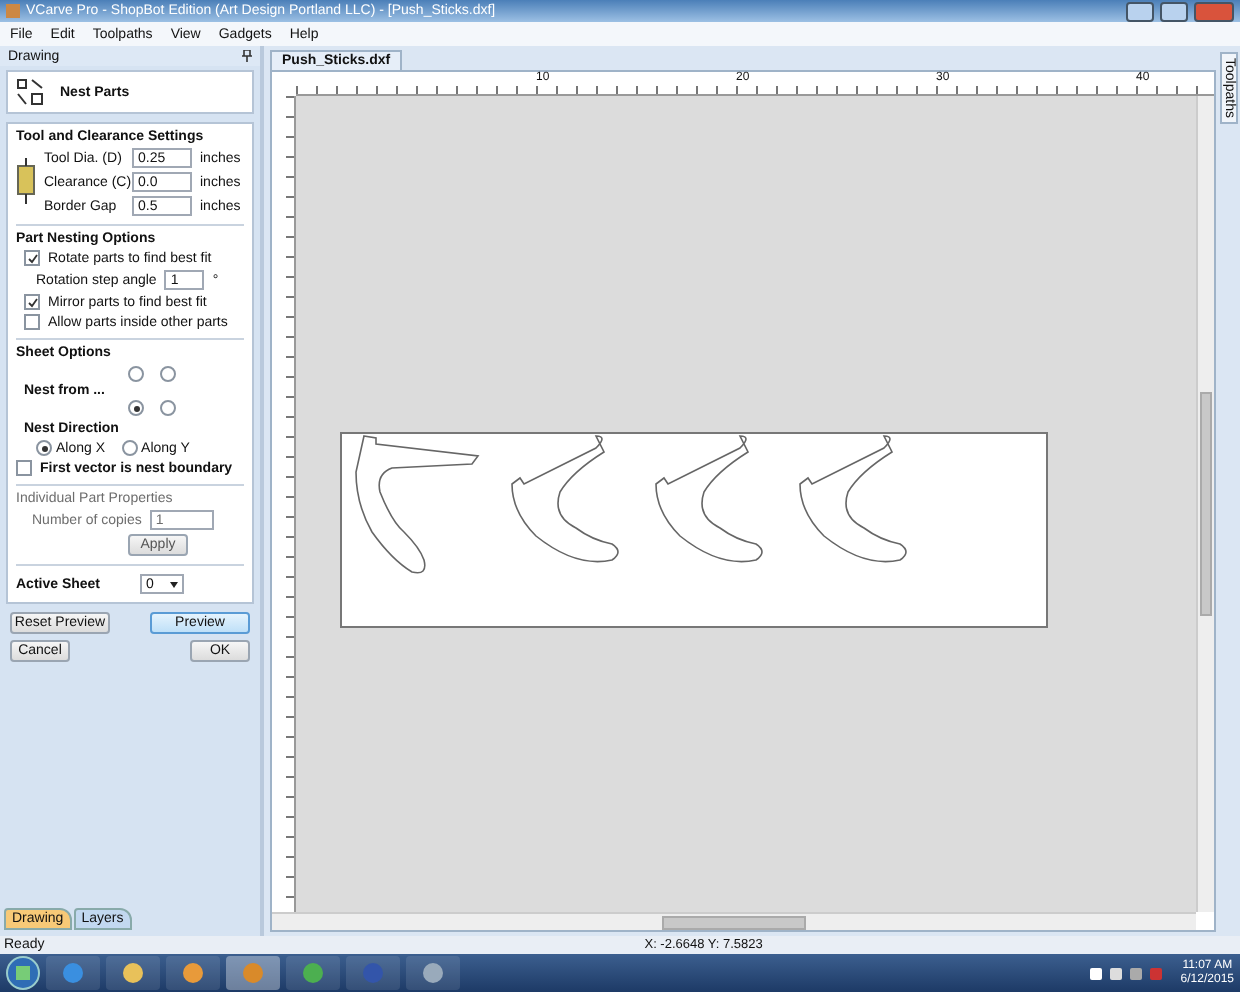 The height and width of the screenshot is (992, 1240). Describe the element at coordinates (1140, 11) in the screenshot. I see `minimize-button` at that location.